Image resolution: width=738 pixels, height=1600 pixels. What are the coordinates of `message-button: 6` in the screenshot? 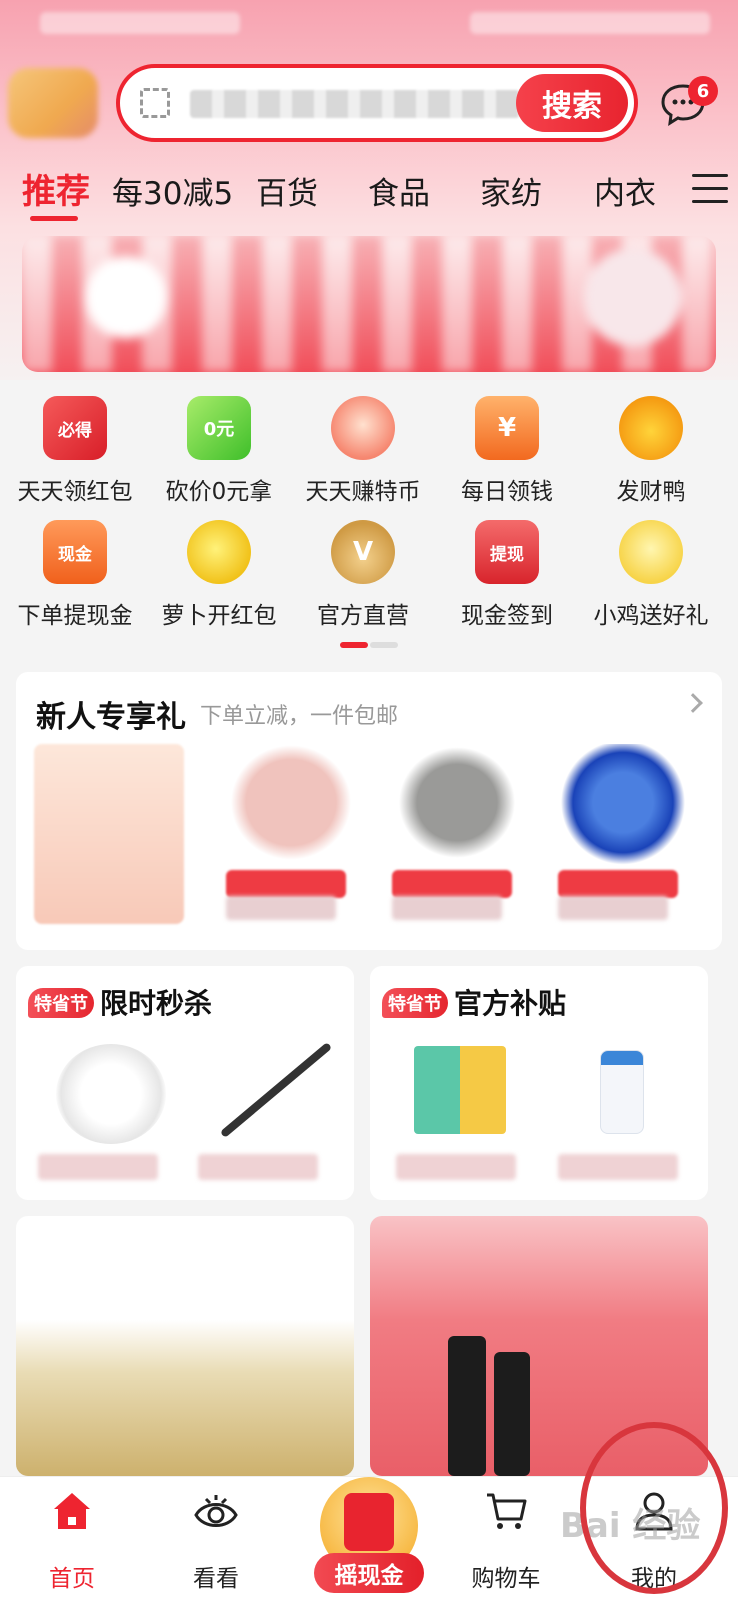 It's located at (690, 106).